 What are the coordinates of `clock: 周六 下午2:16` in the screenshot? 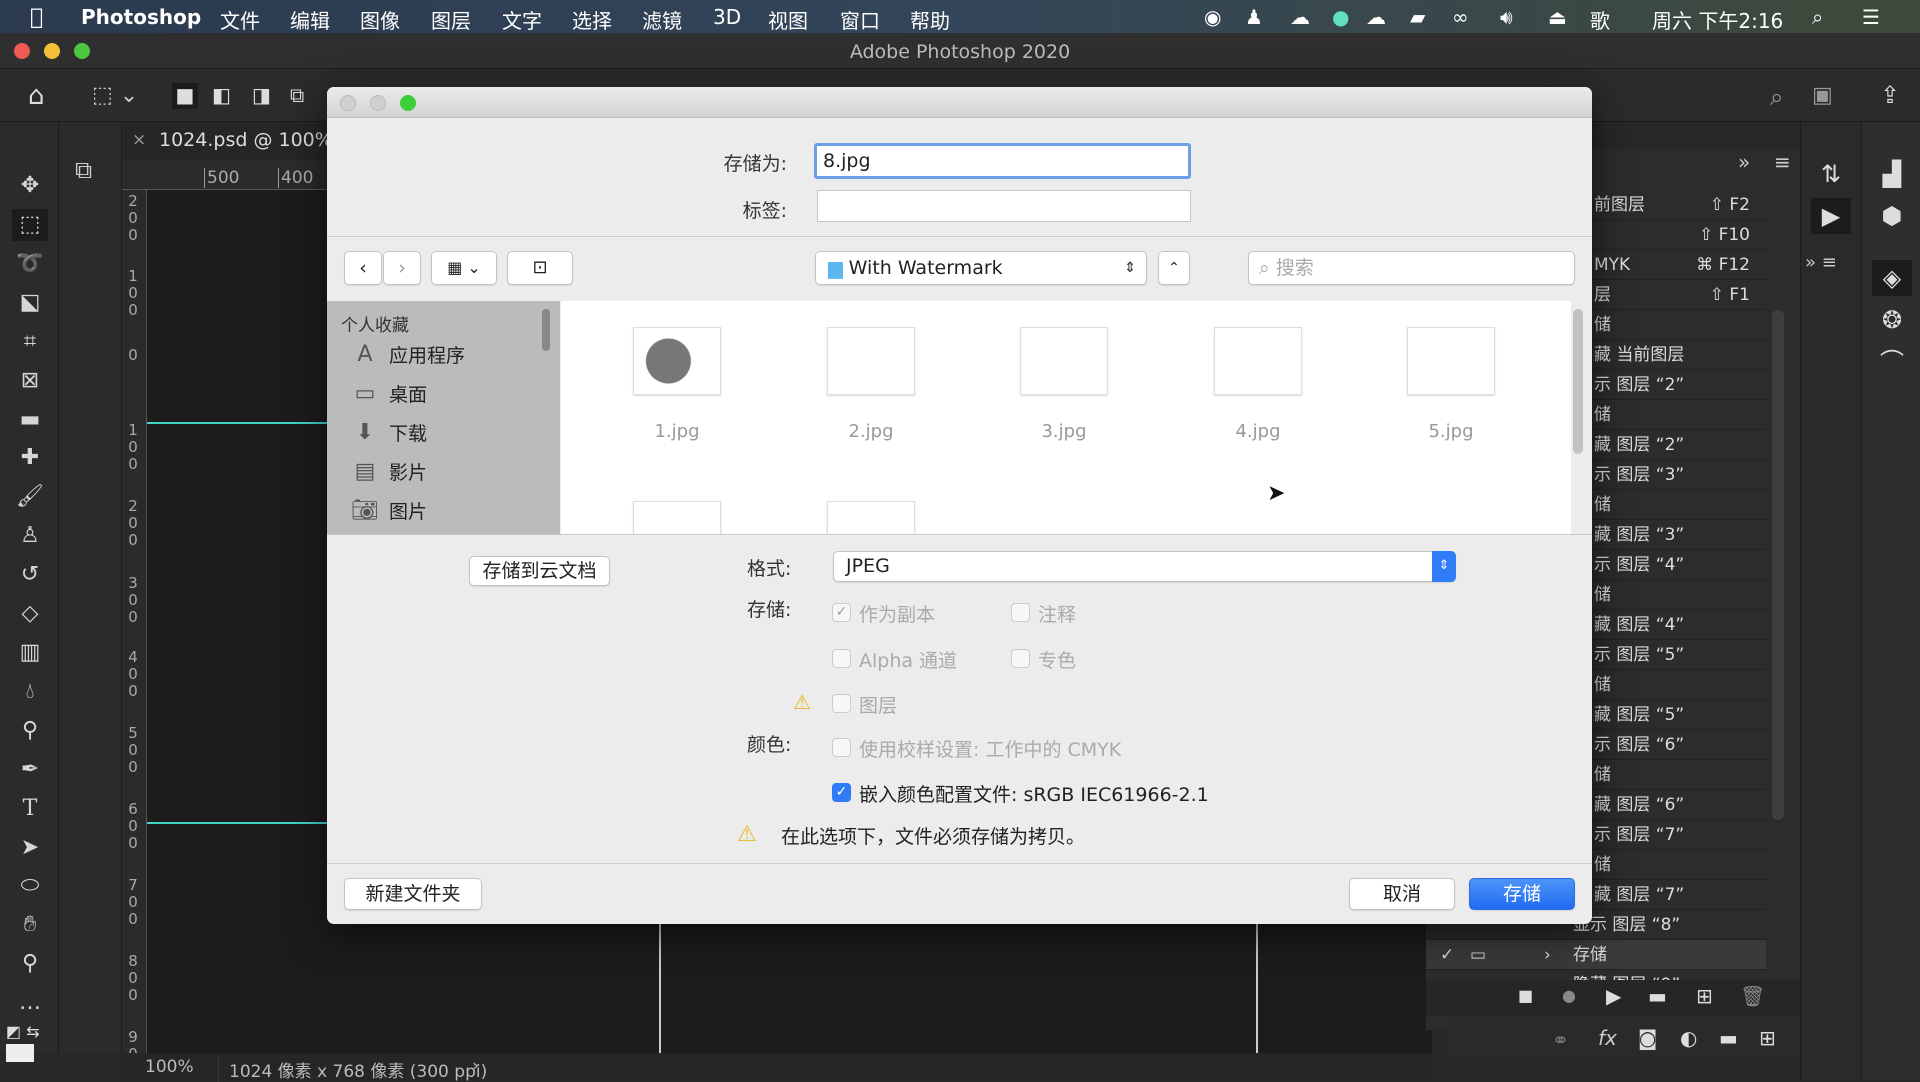 It's located at (1717, 19).